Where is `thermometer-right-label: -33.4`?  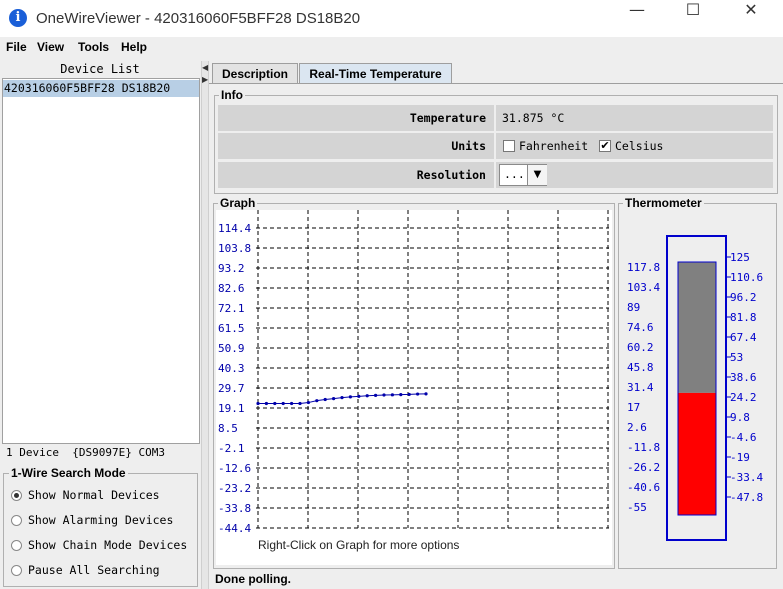 thermometer-right-label: -33.4 is located at coordinates (746, 477).